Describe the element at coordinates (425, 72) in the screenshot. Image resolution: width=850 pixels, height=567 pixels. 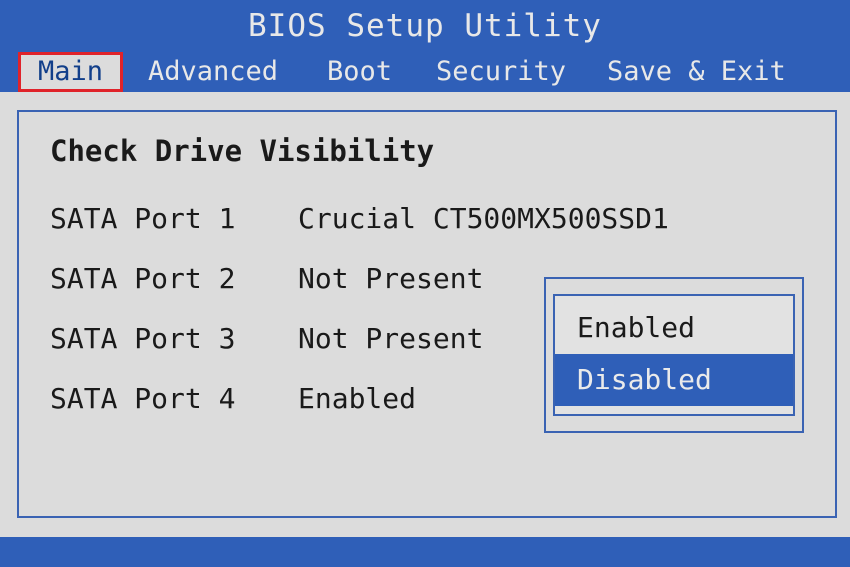
I see `menu-bar: Main Advanced Boot Security Save & Exit` at that location.